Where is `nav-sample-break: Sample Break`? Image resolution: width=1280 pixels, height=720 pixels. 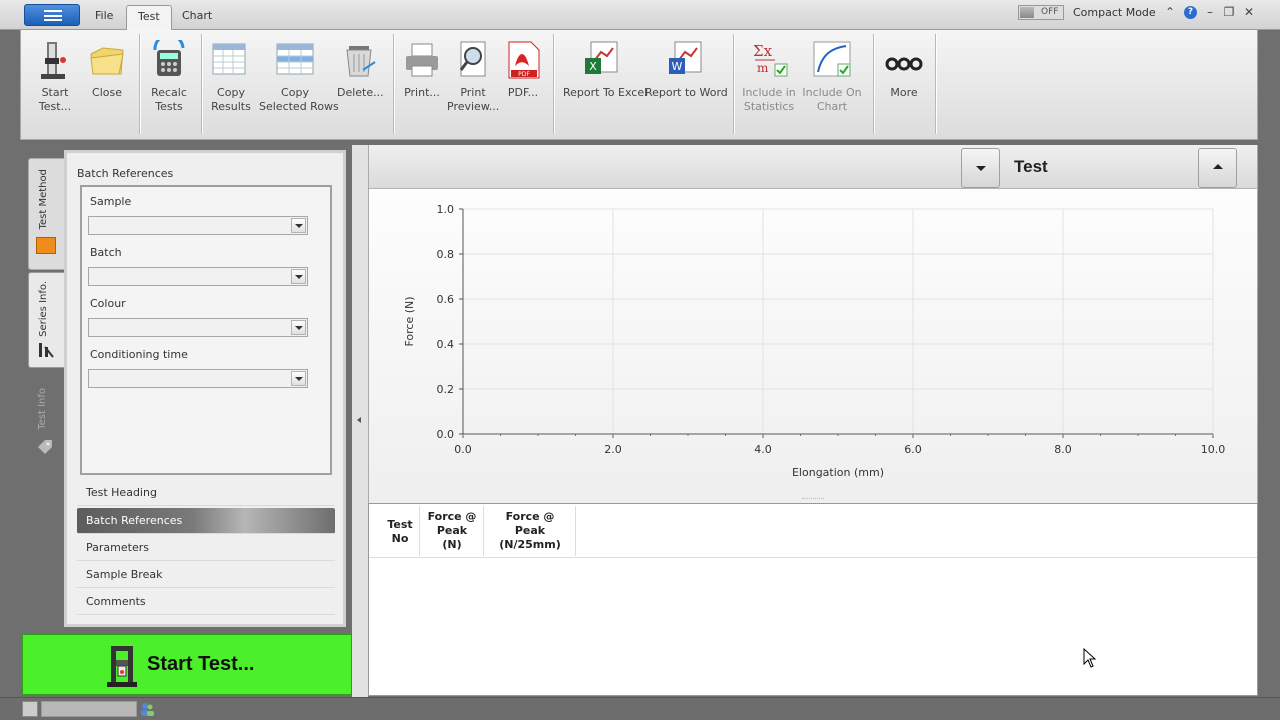
nav-sample-break: Sample Break is located at coordinates (206, 575).